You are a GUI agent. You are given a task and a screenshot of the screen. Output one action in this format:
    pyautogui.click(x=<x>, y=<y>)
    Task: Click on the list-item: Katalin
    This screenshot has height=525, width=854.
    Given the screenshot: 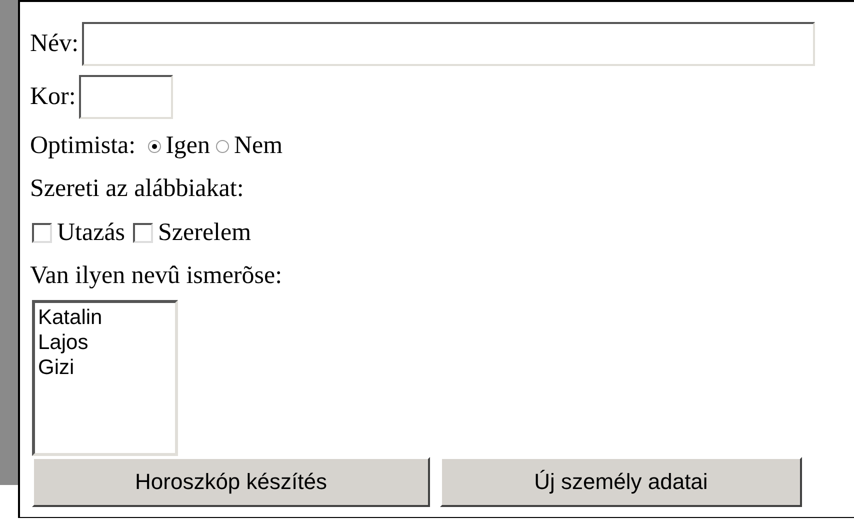 What is the action you would take?
    pyautogui.click(x=105, y=317)
    